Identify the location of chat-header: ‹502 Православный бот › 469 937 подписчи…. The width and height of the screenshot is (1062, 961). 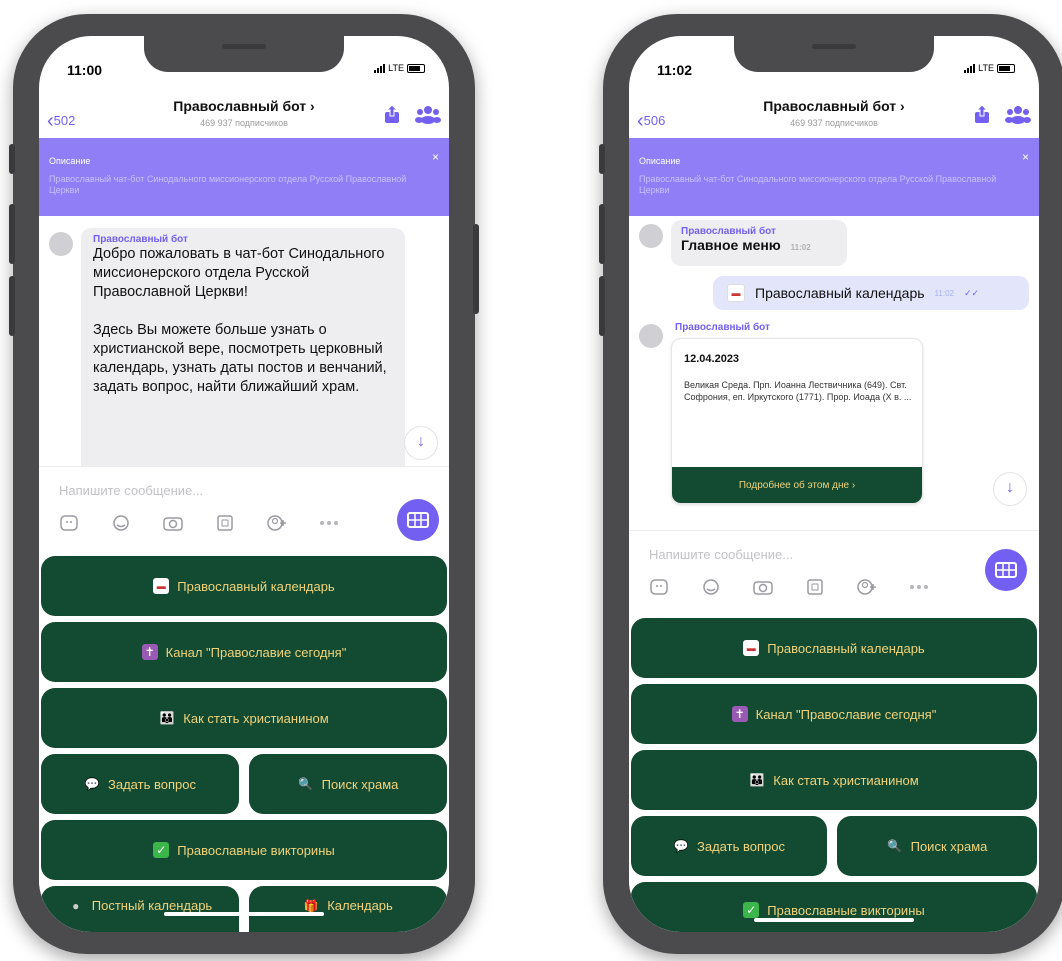
(244, 114).